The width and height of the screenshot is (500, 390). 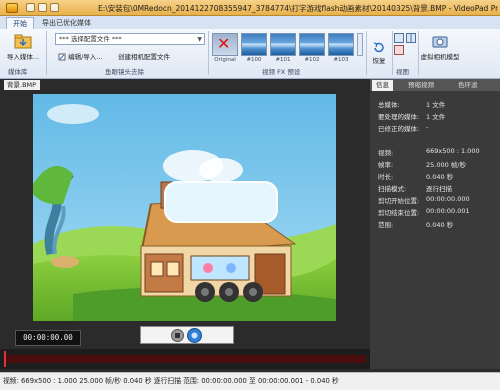 I want to click on info-row-value: 逐行扫描, so click(x=439, y=189).